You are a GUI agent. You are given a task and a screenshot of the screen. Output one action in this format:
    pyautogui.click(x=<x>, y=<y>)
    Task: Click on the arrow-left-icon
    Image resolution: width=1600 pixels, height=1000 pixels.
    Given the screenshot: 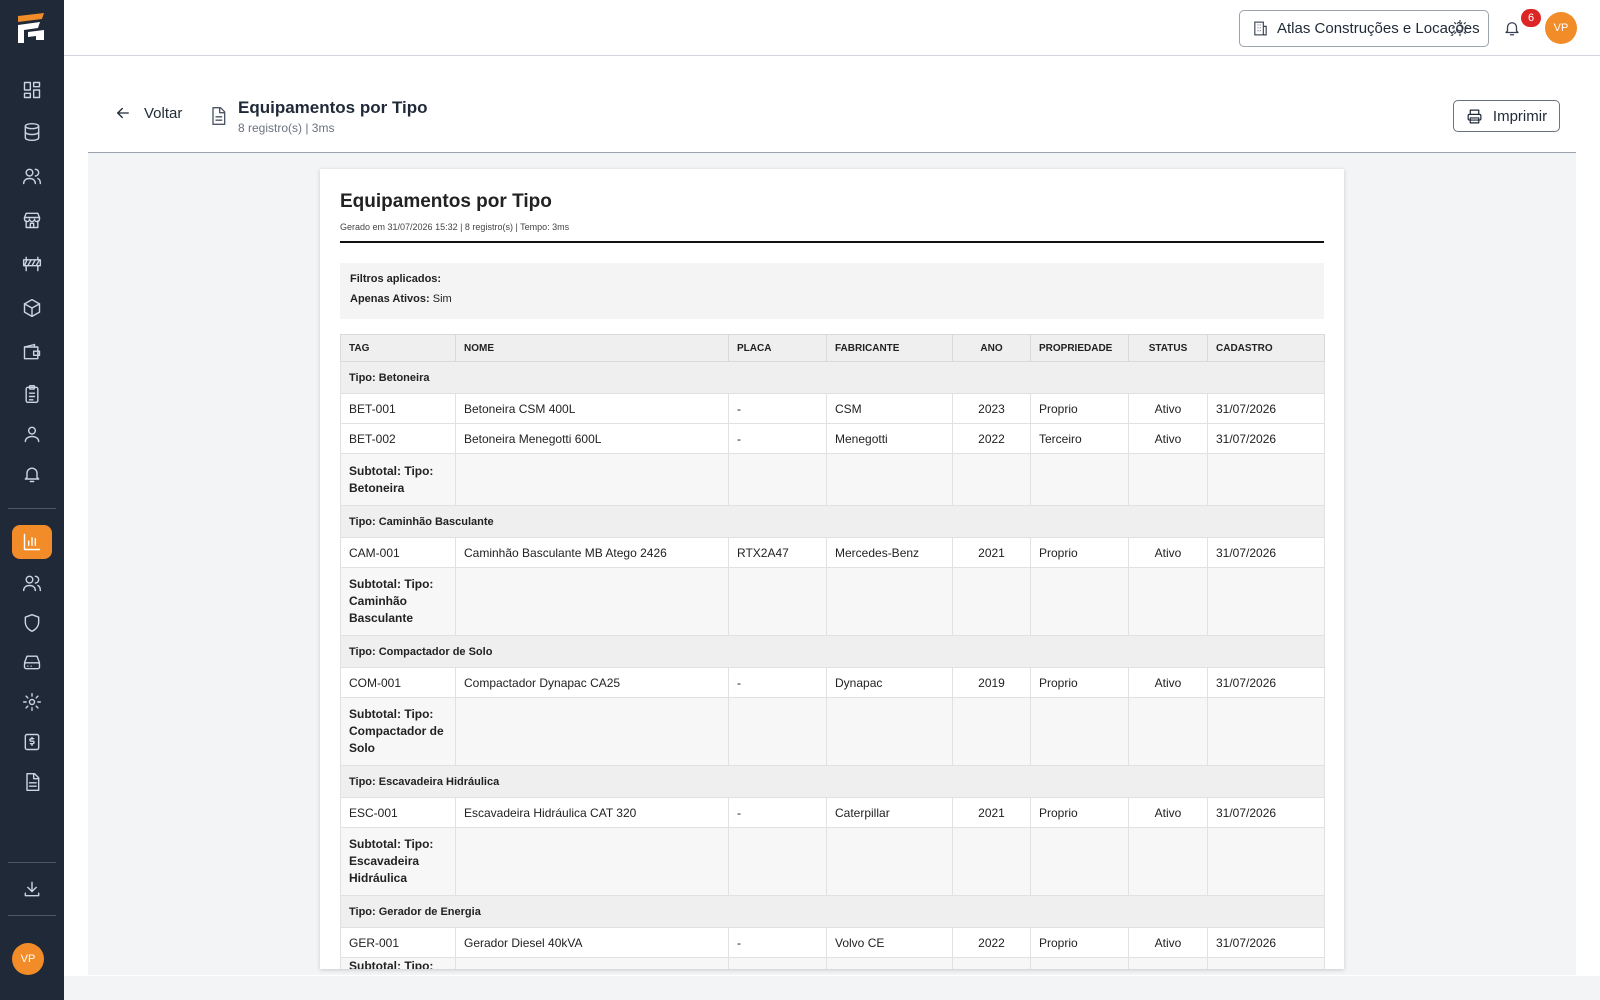 What is the action you would take?
    pyautogui.click(x=123, y=113)
    